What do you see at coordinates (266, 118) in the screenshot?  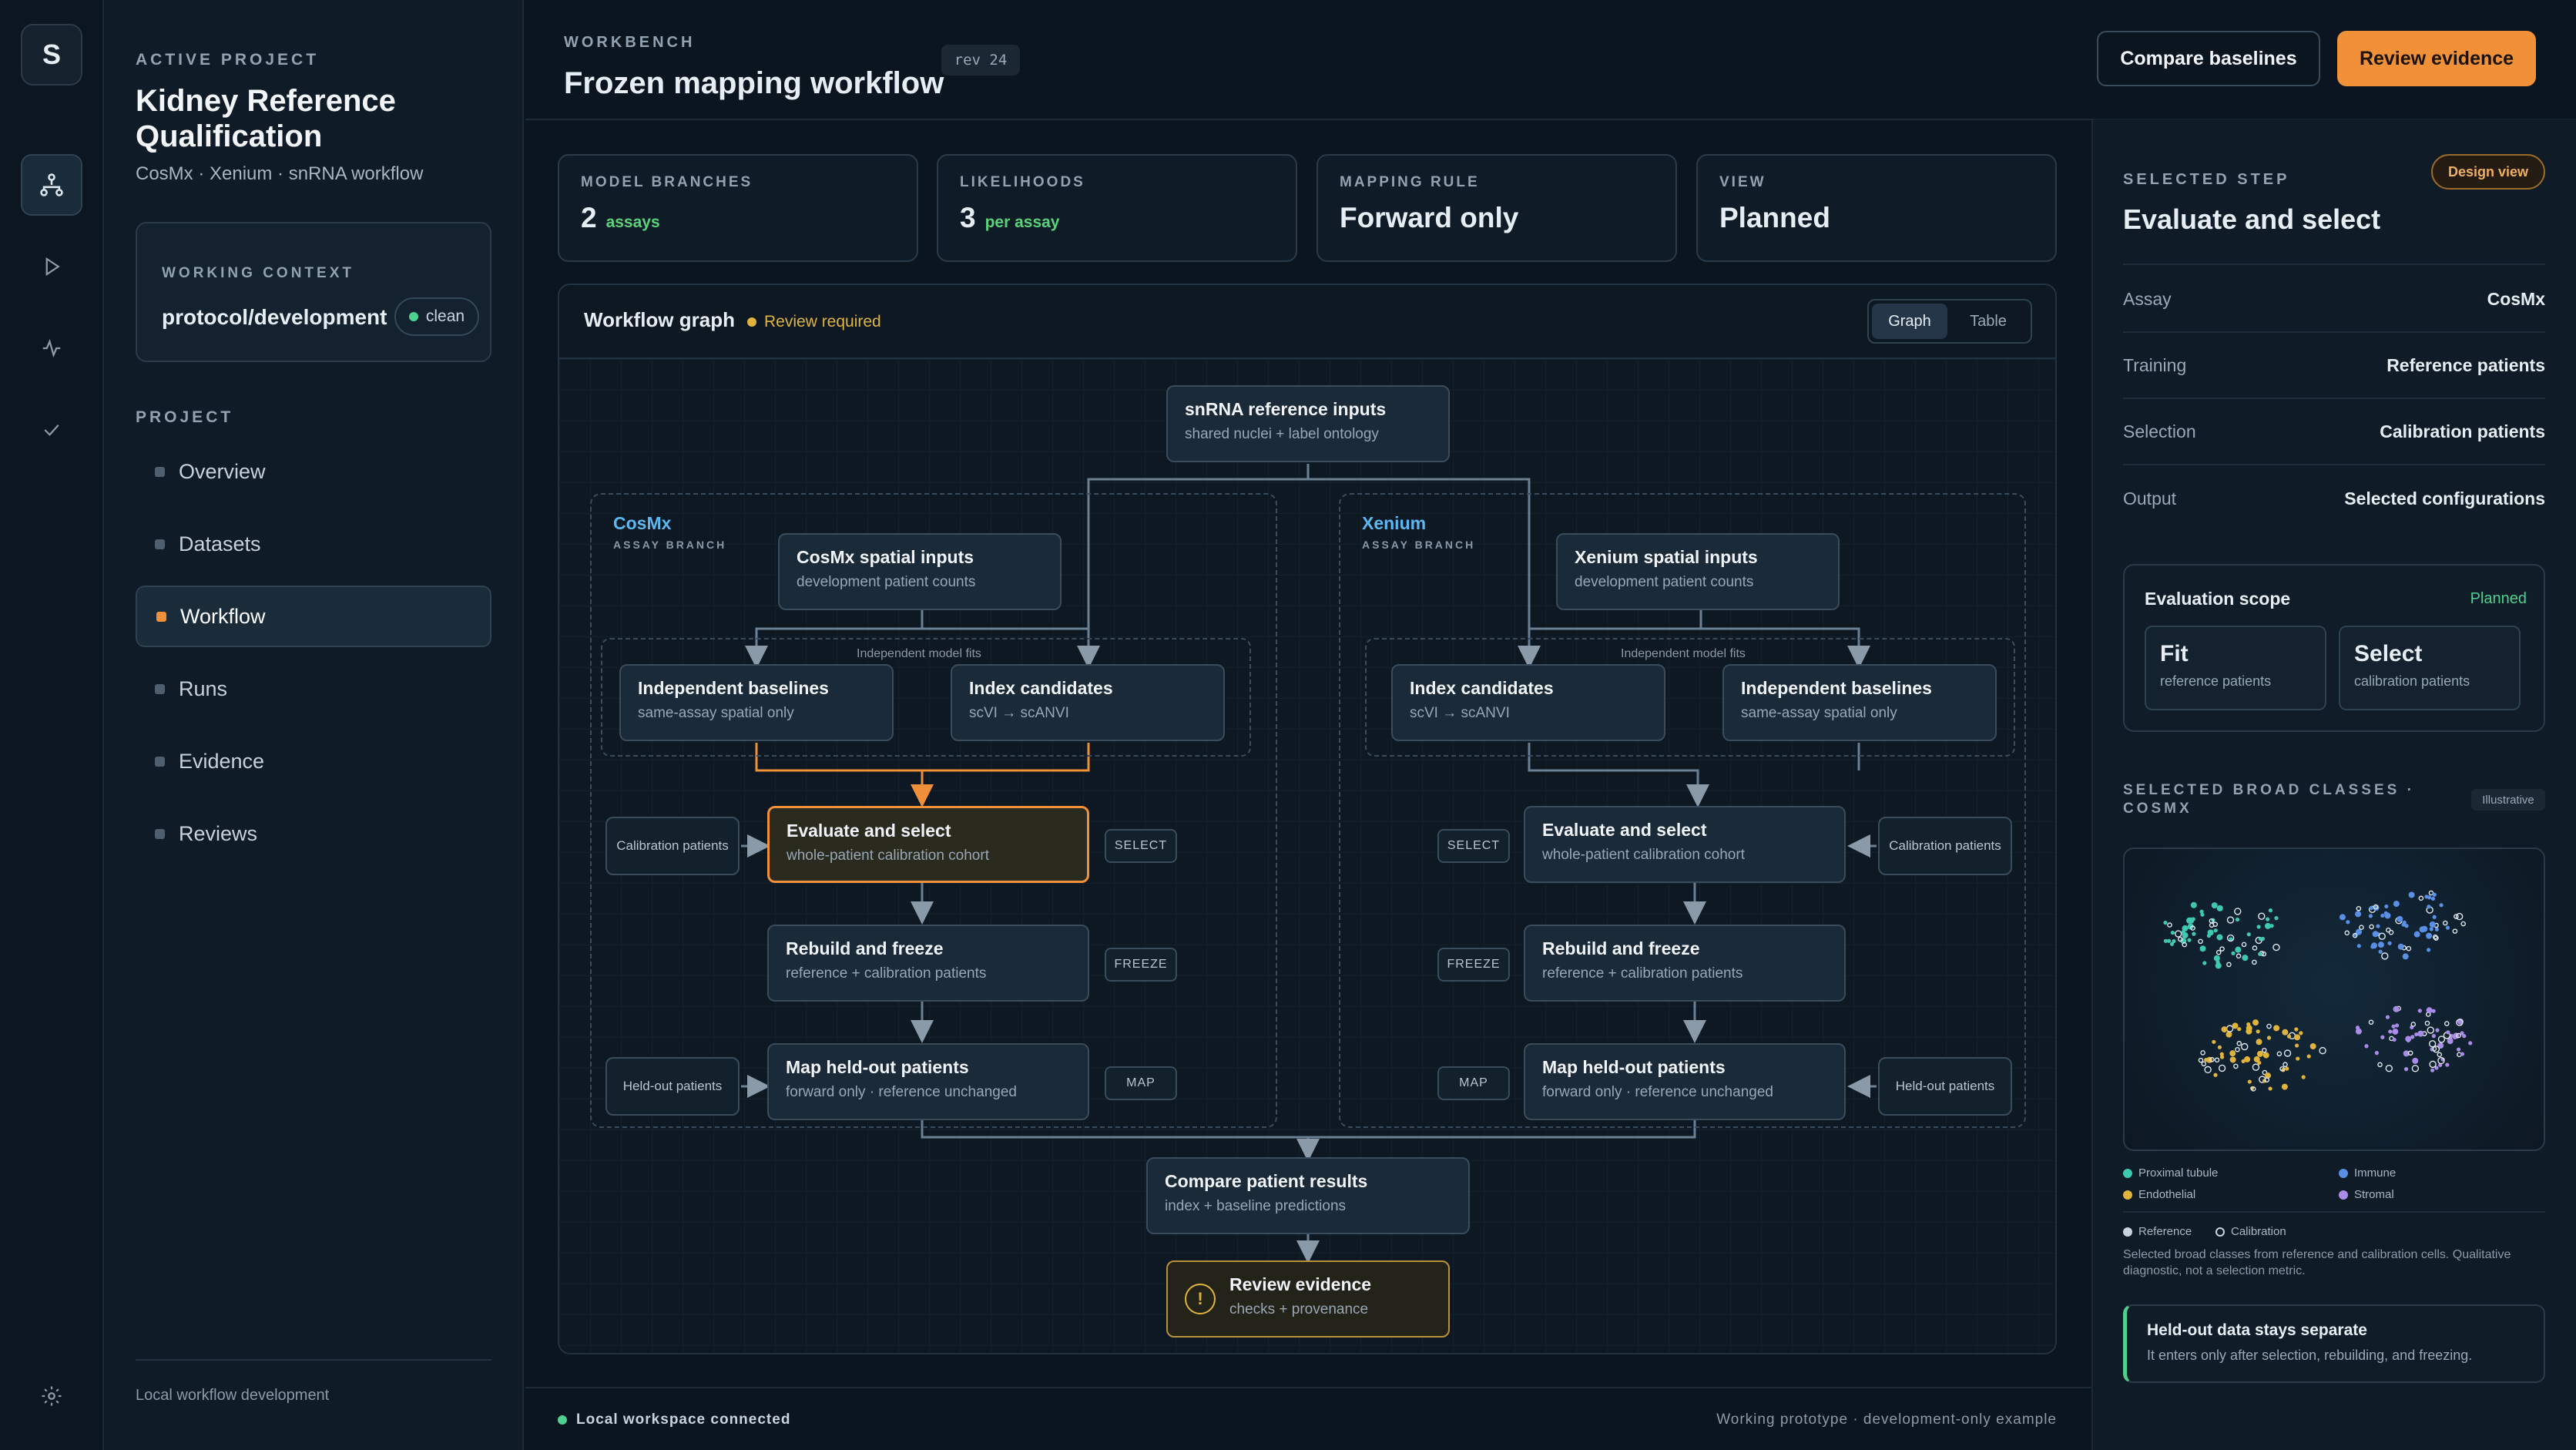 I see `project-title: Kidney Reference Qualification` at bounding box center [266, 118].